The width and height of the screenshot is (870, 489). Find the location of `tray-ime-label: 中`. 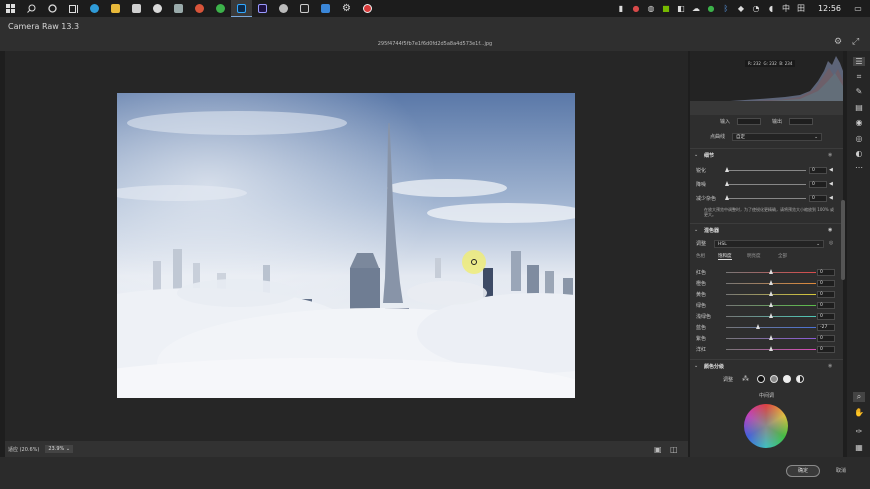

tray-ime-label: 中 is located at coordinates (786, 8).